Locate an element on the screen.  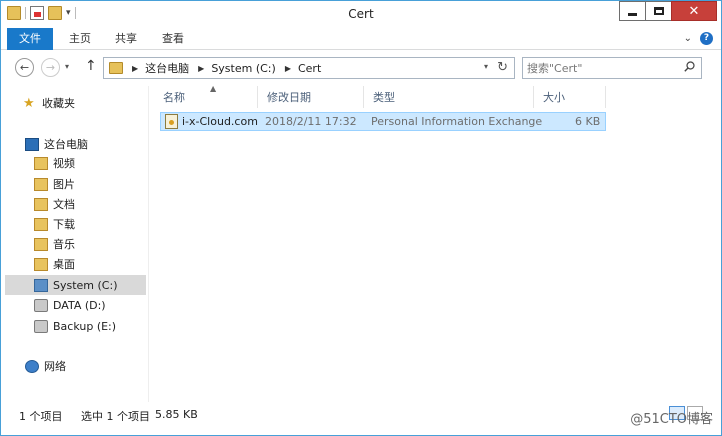
minimize-button is located at coordinates (632, 11).